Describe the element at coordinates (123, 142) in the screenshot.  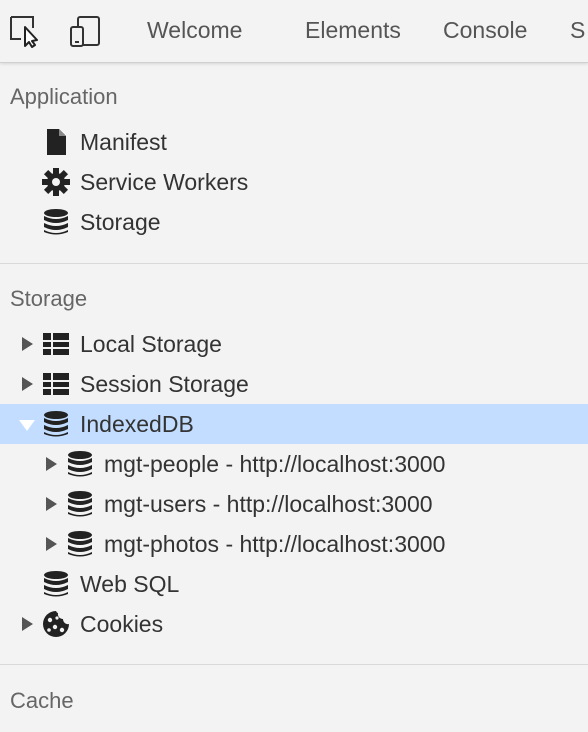
I see `tree-item-label: Manifest` at that location.